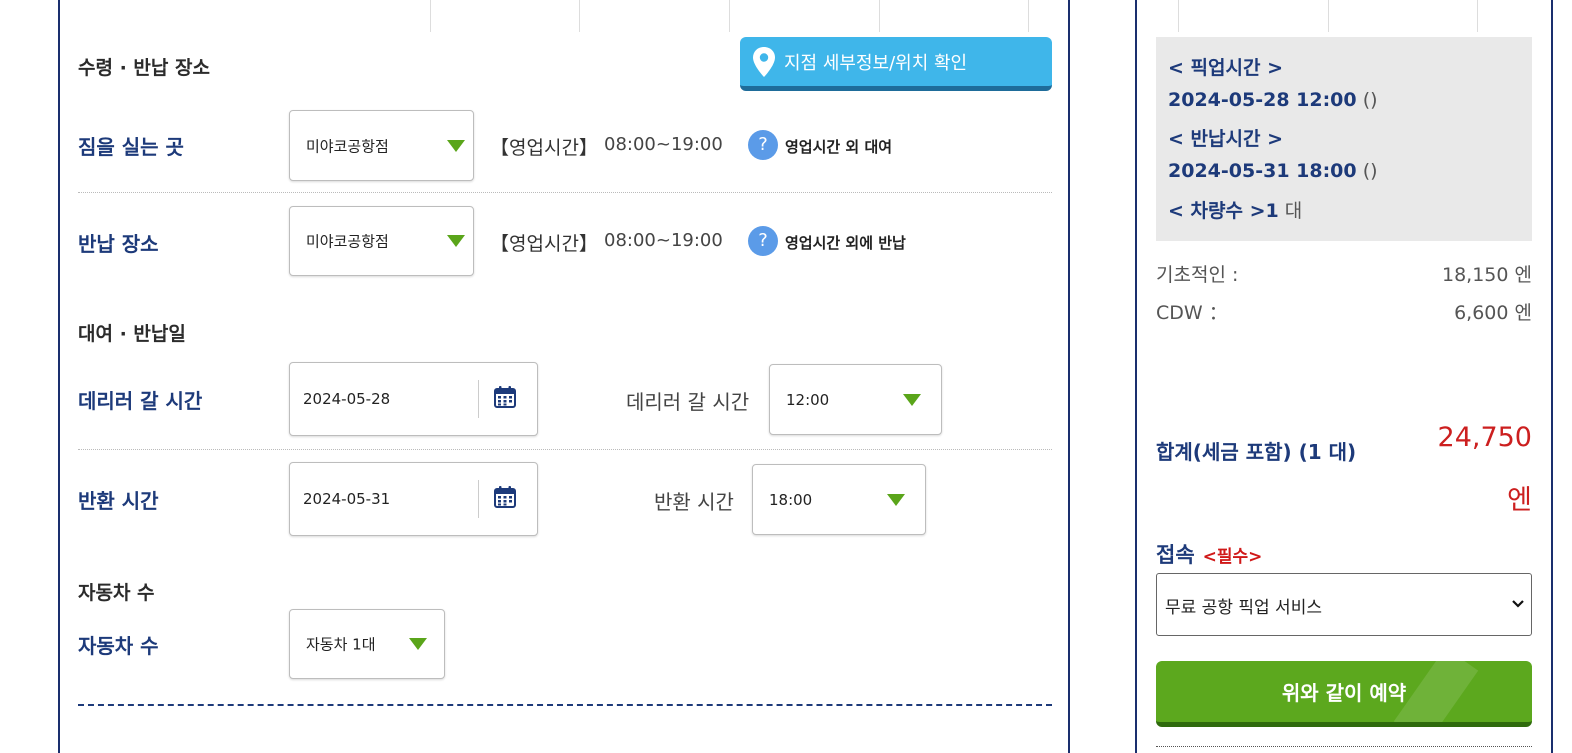  What do you see at coordinates (1243, 608) in the screenshot?
I see `connection-value: 무료 공항 픽업 서비스` at bounding box center [1243, 608].